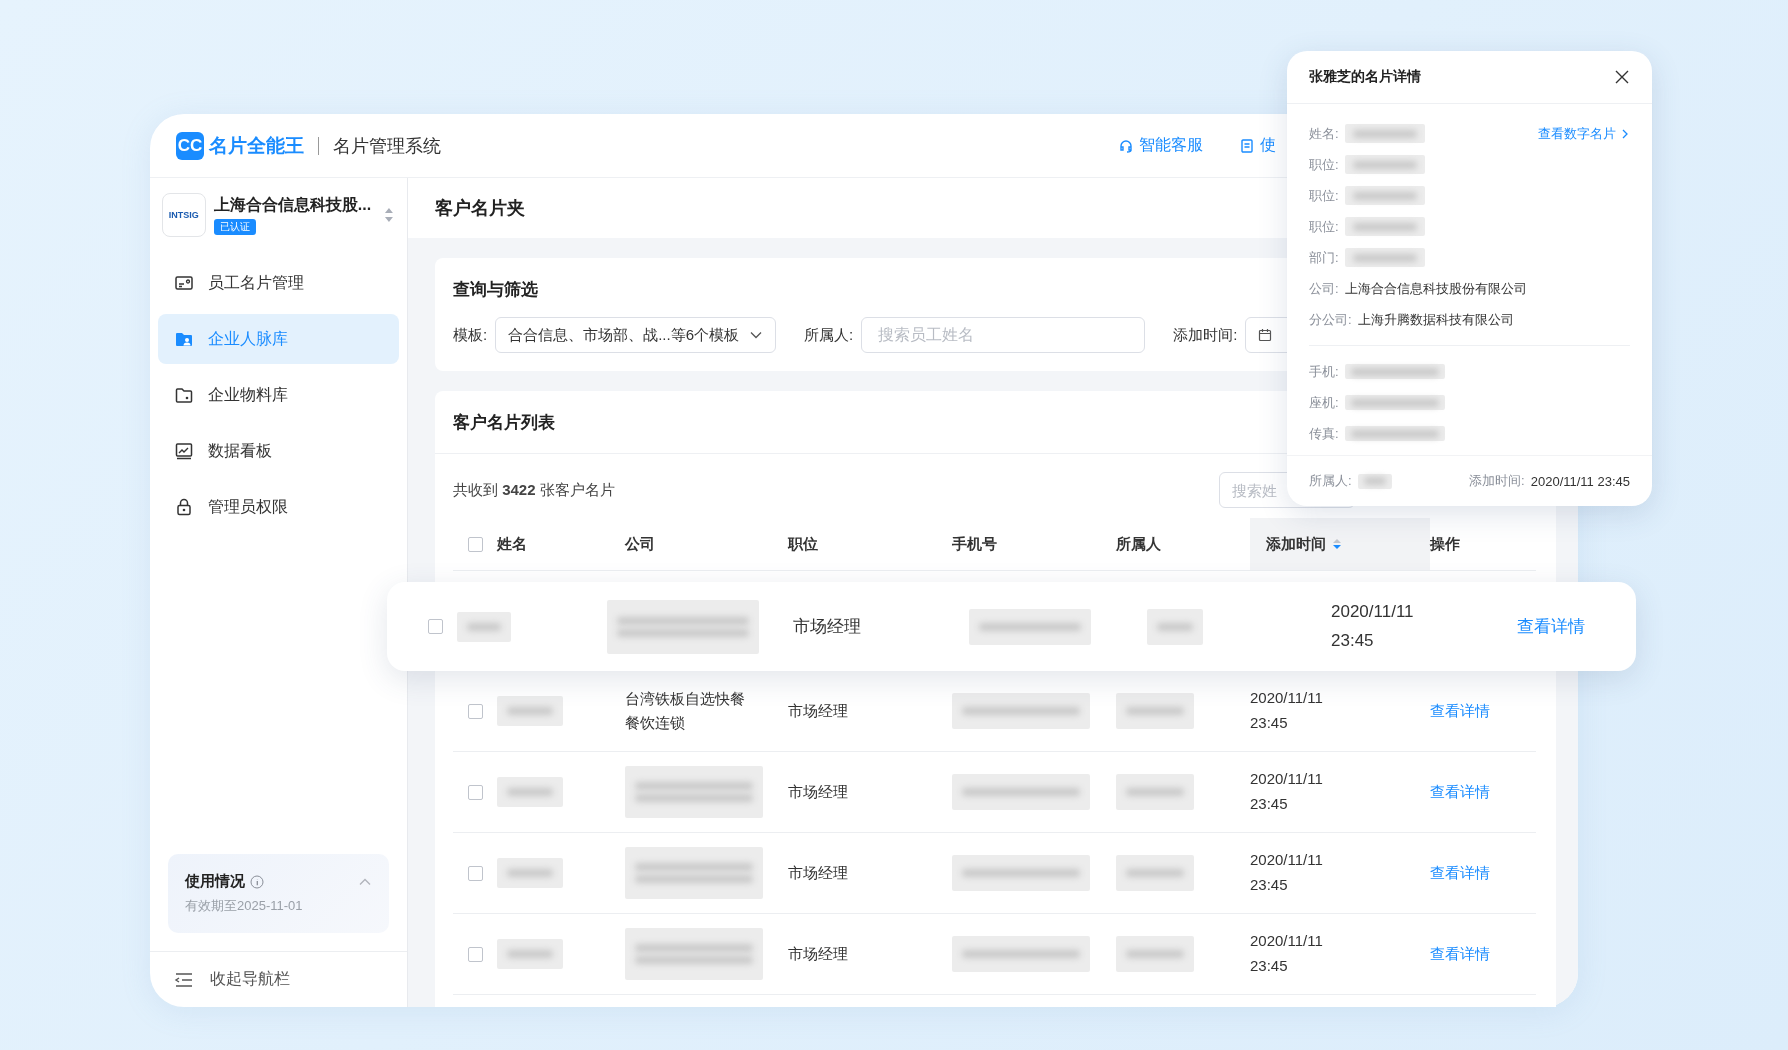 Image resolution: width=1788 pixels, height=1050 pixels. What do you see at coordinates (636, 335) in the screenshot?
I see `template-dropdown: 合合信息、市场部、战...等6个模板` at bounding box center [636, 335].